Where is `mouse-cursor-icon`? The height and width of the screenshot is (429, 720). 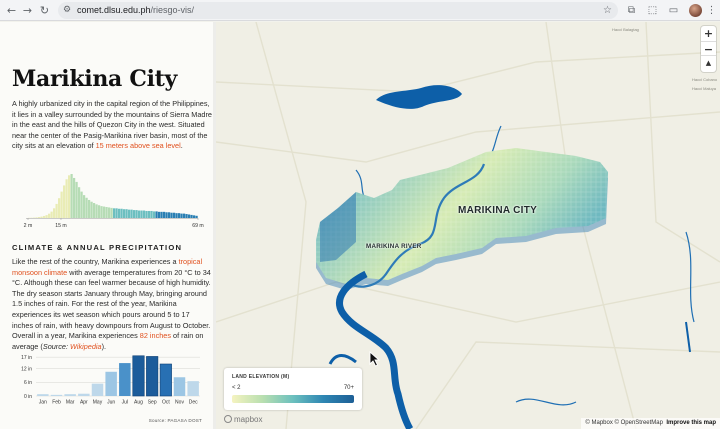
mouse-cursor-icon is located at coordinates (375, 359).